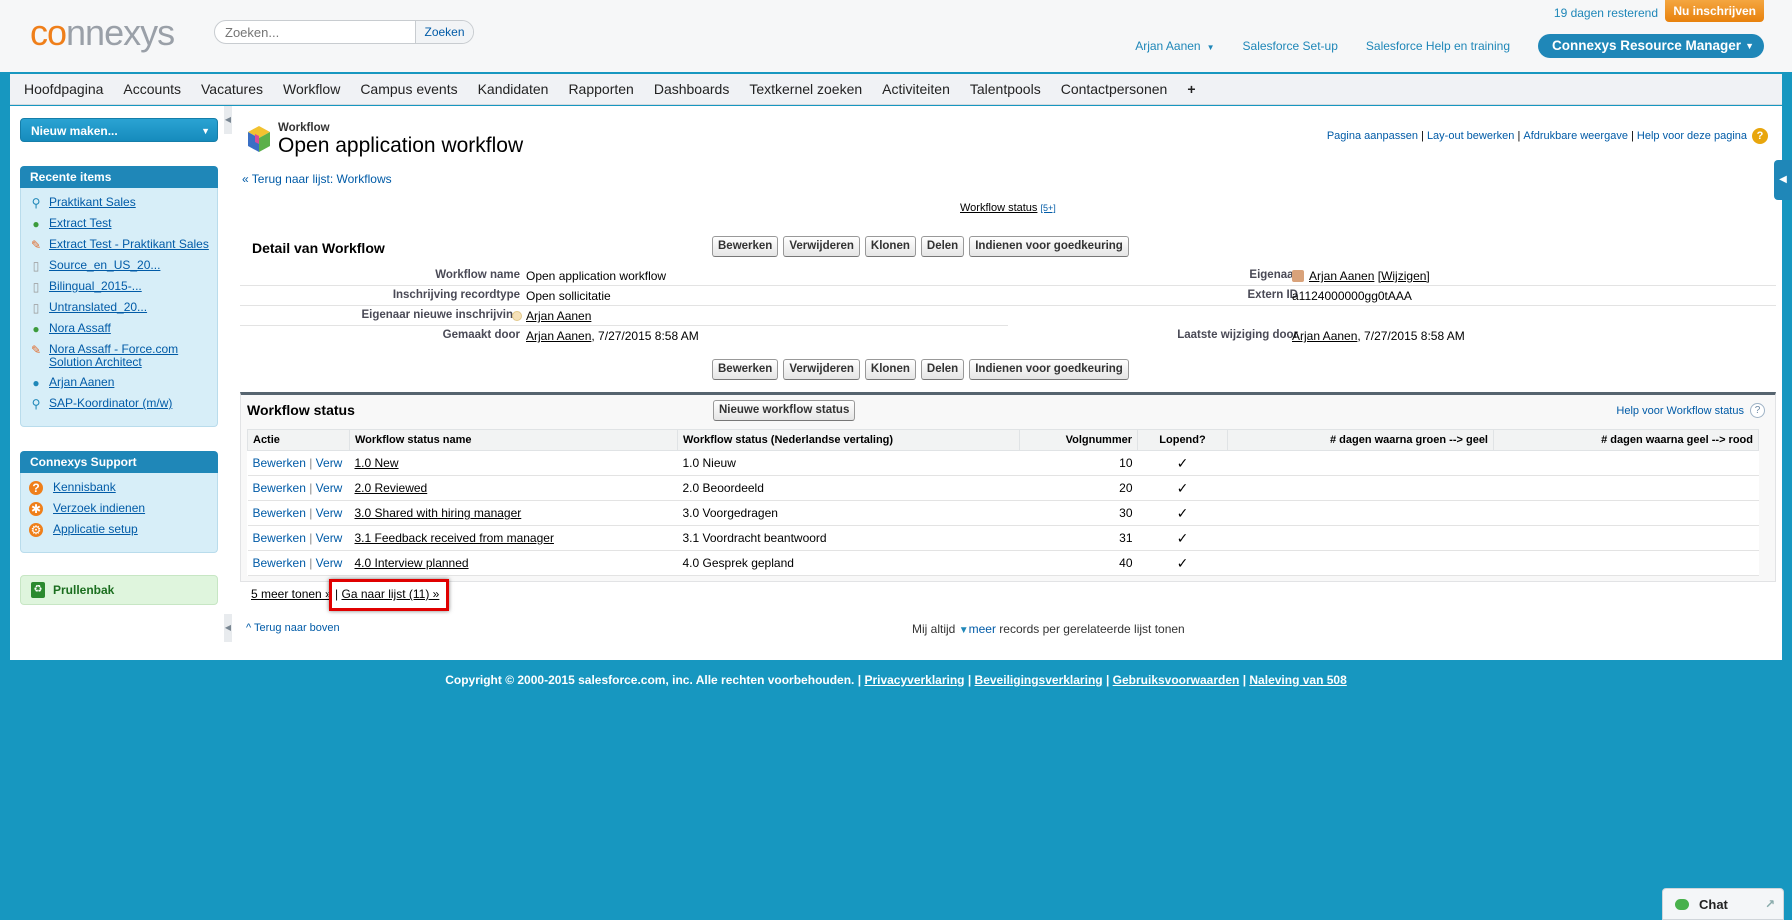 The image size is (1792, 920). I want to click on status-name-link: 2.0 Reviewed, so click(391, 488).